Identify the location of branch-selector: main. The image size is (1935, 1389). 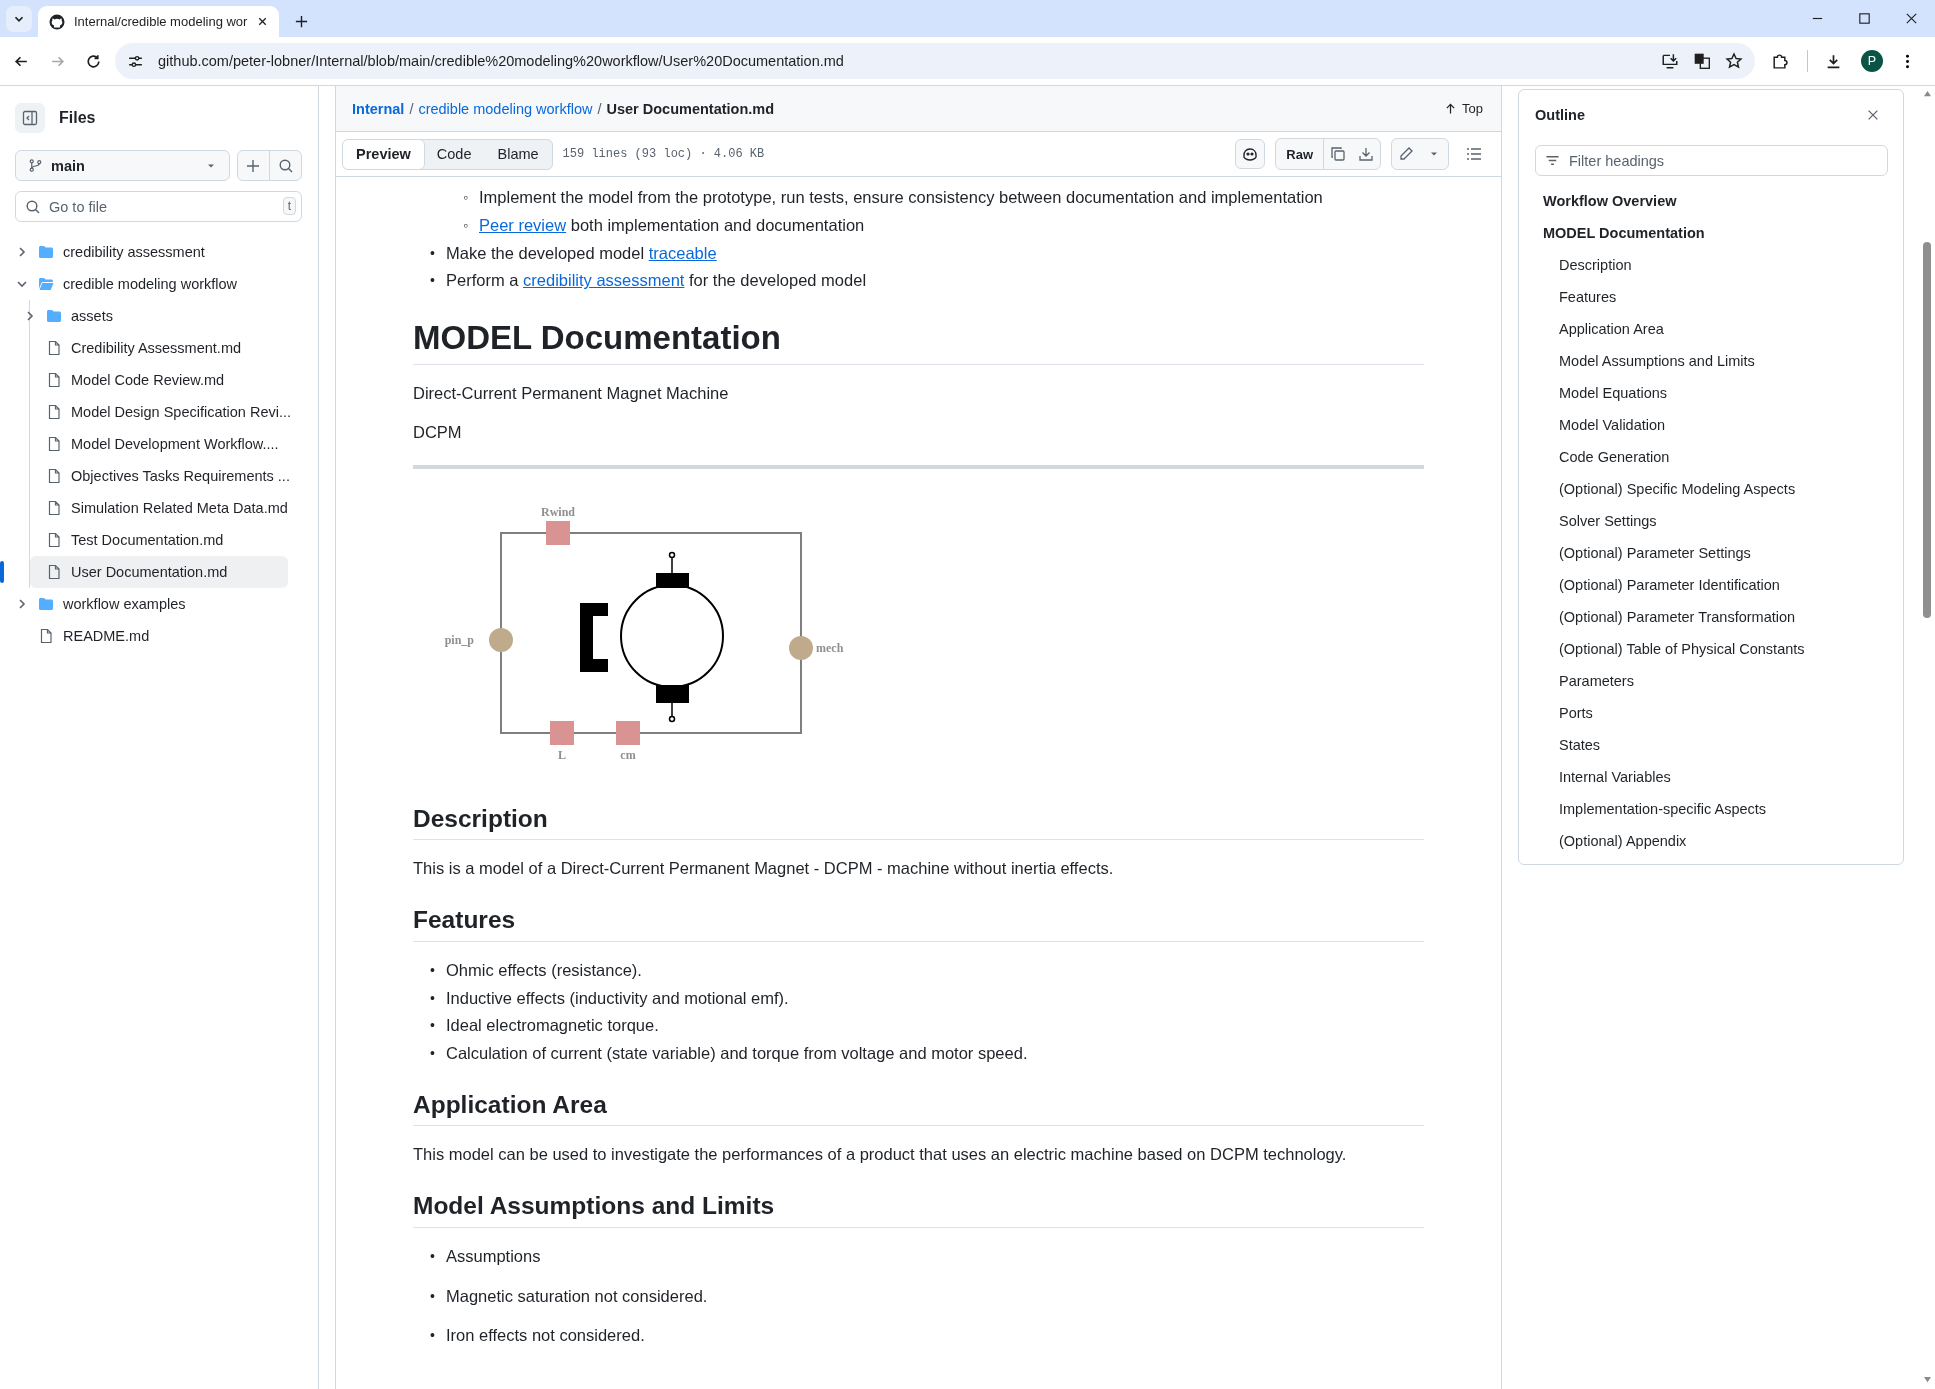
(122, 165).